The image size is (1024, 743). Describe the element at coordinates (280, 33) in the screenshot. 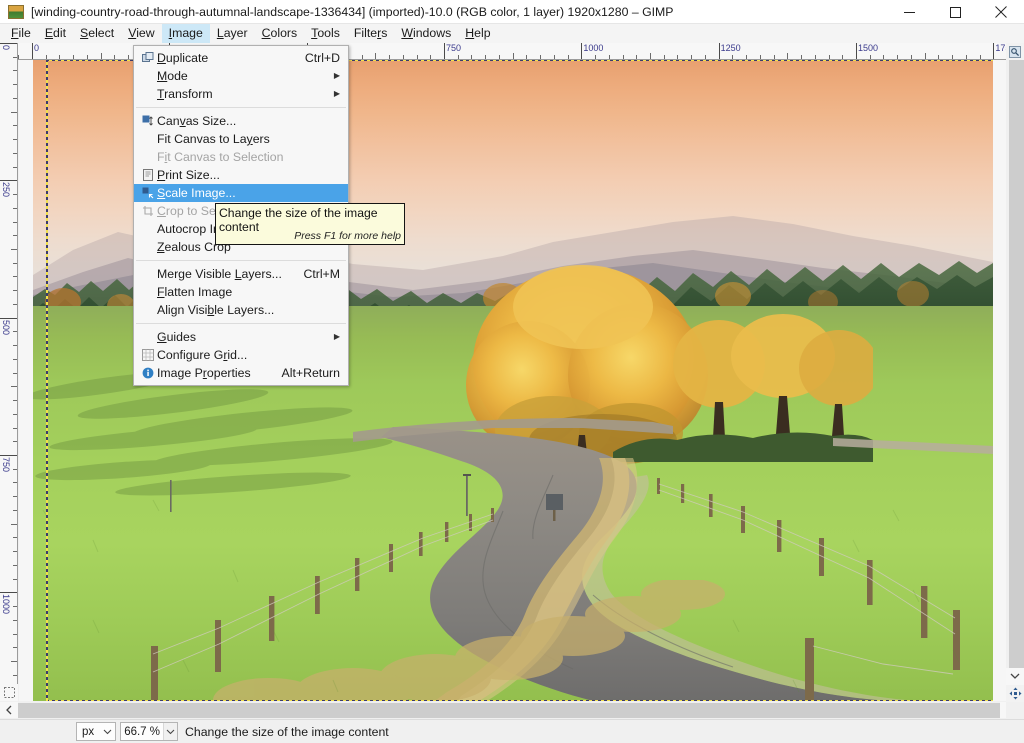

I see `menubar-item-colors: Colors` at that location.